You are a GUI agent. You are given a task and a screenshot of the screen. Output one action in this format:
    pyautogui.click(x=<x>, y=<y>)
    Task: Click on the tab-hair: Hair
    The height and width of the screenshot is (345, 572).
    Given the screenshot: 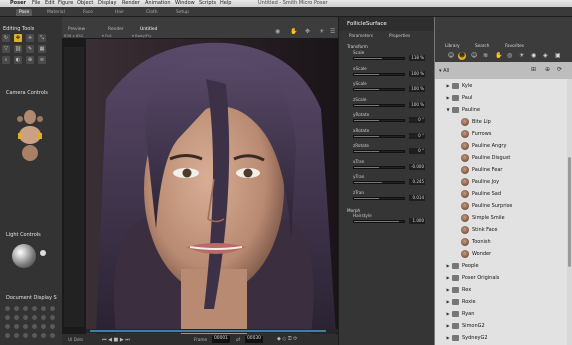 What is the action you would take?
    pyautogui.click(x=119, y=12)
    